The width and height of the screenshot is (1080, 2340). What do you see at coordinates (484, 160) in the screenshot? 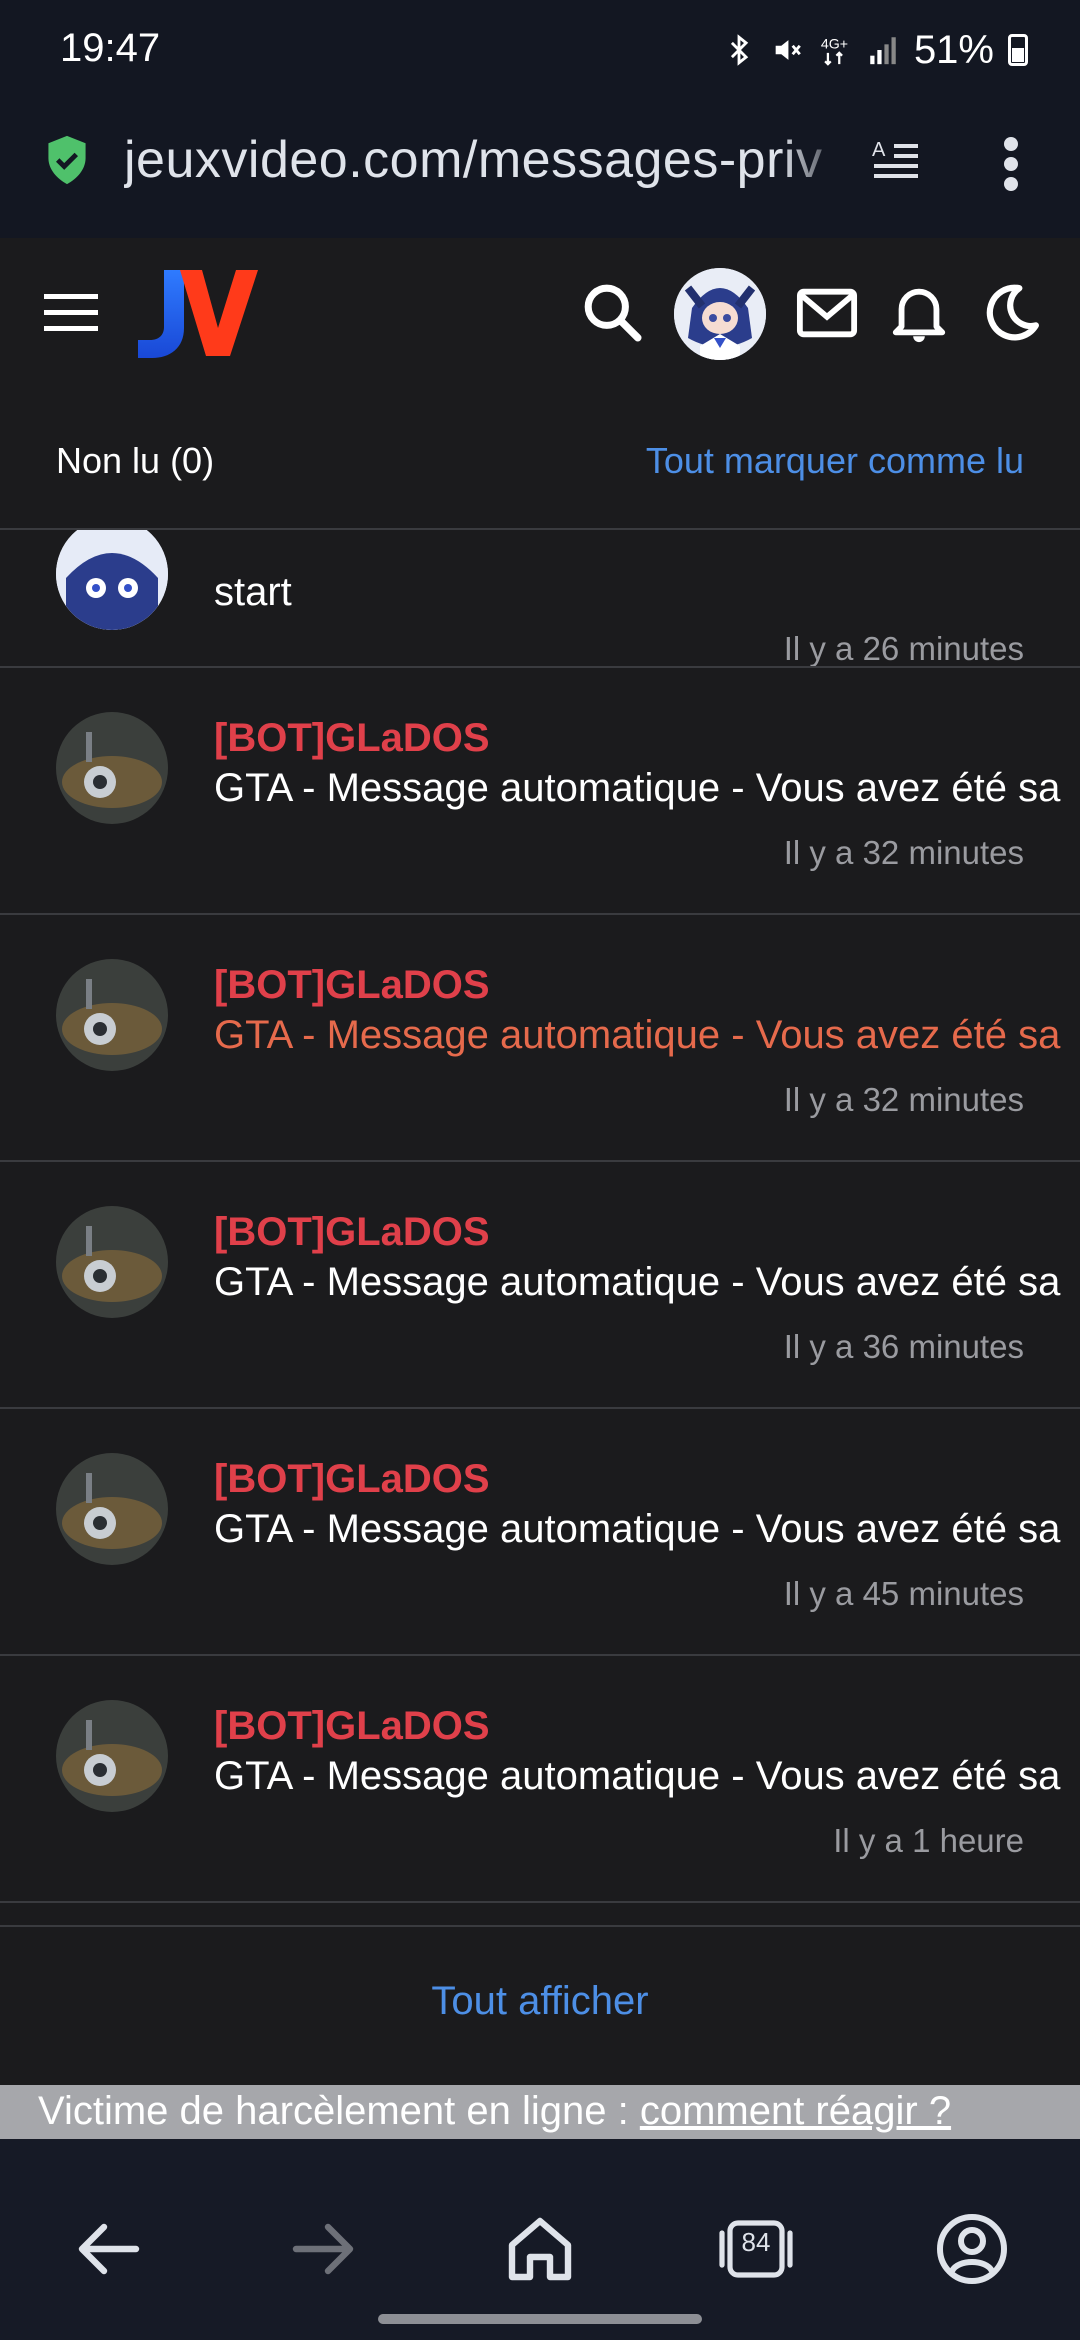
I see `url-text: jeuxvideo.com/messages-priv` at bounding box center [484, 160].